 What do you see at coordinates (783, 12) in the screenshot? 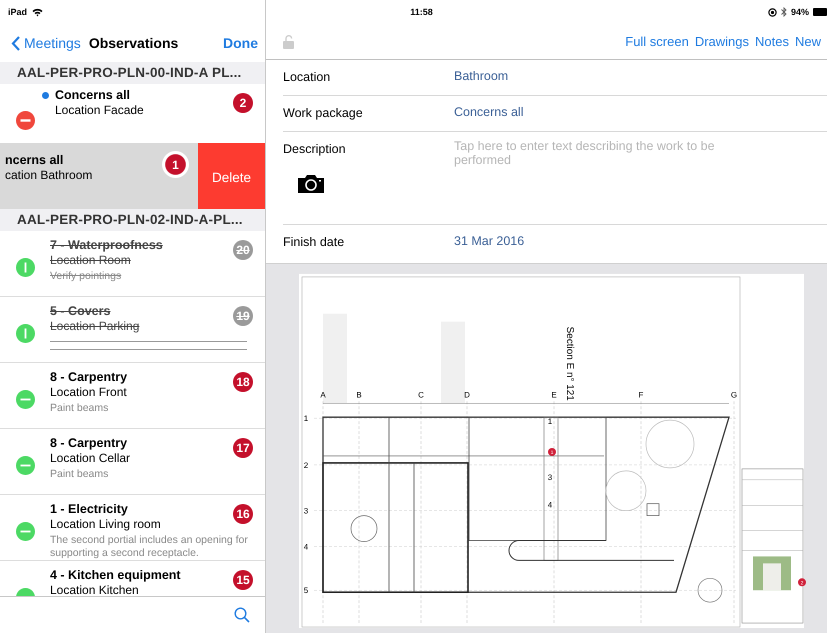
I see `bluetooth-icon` at bounding box center [783, 12].